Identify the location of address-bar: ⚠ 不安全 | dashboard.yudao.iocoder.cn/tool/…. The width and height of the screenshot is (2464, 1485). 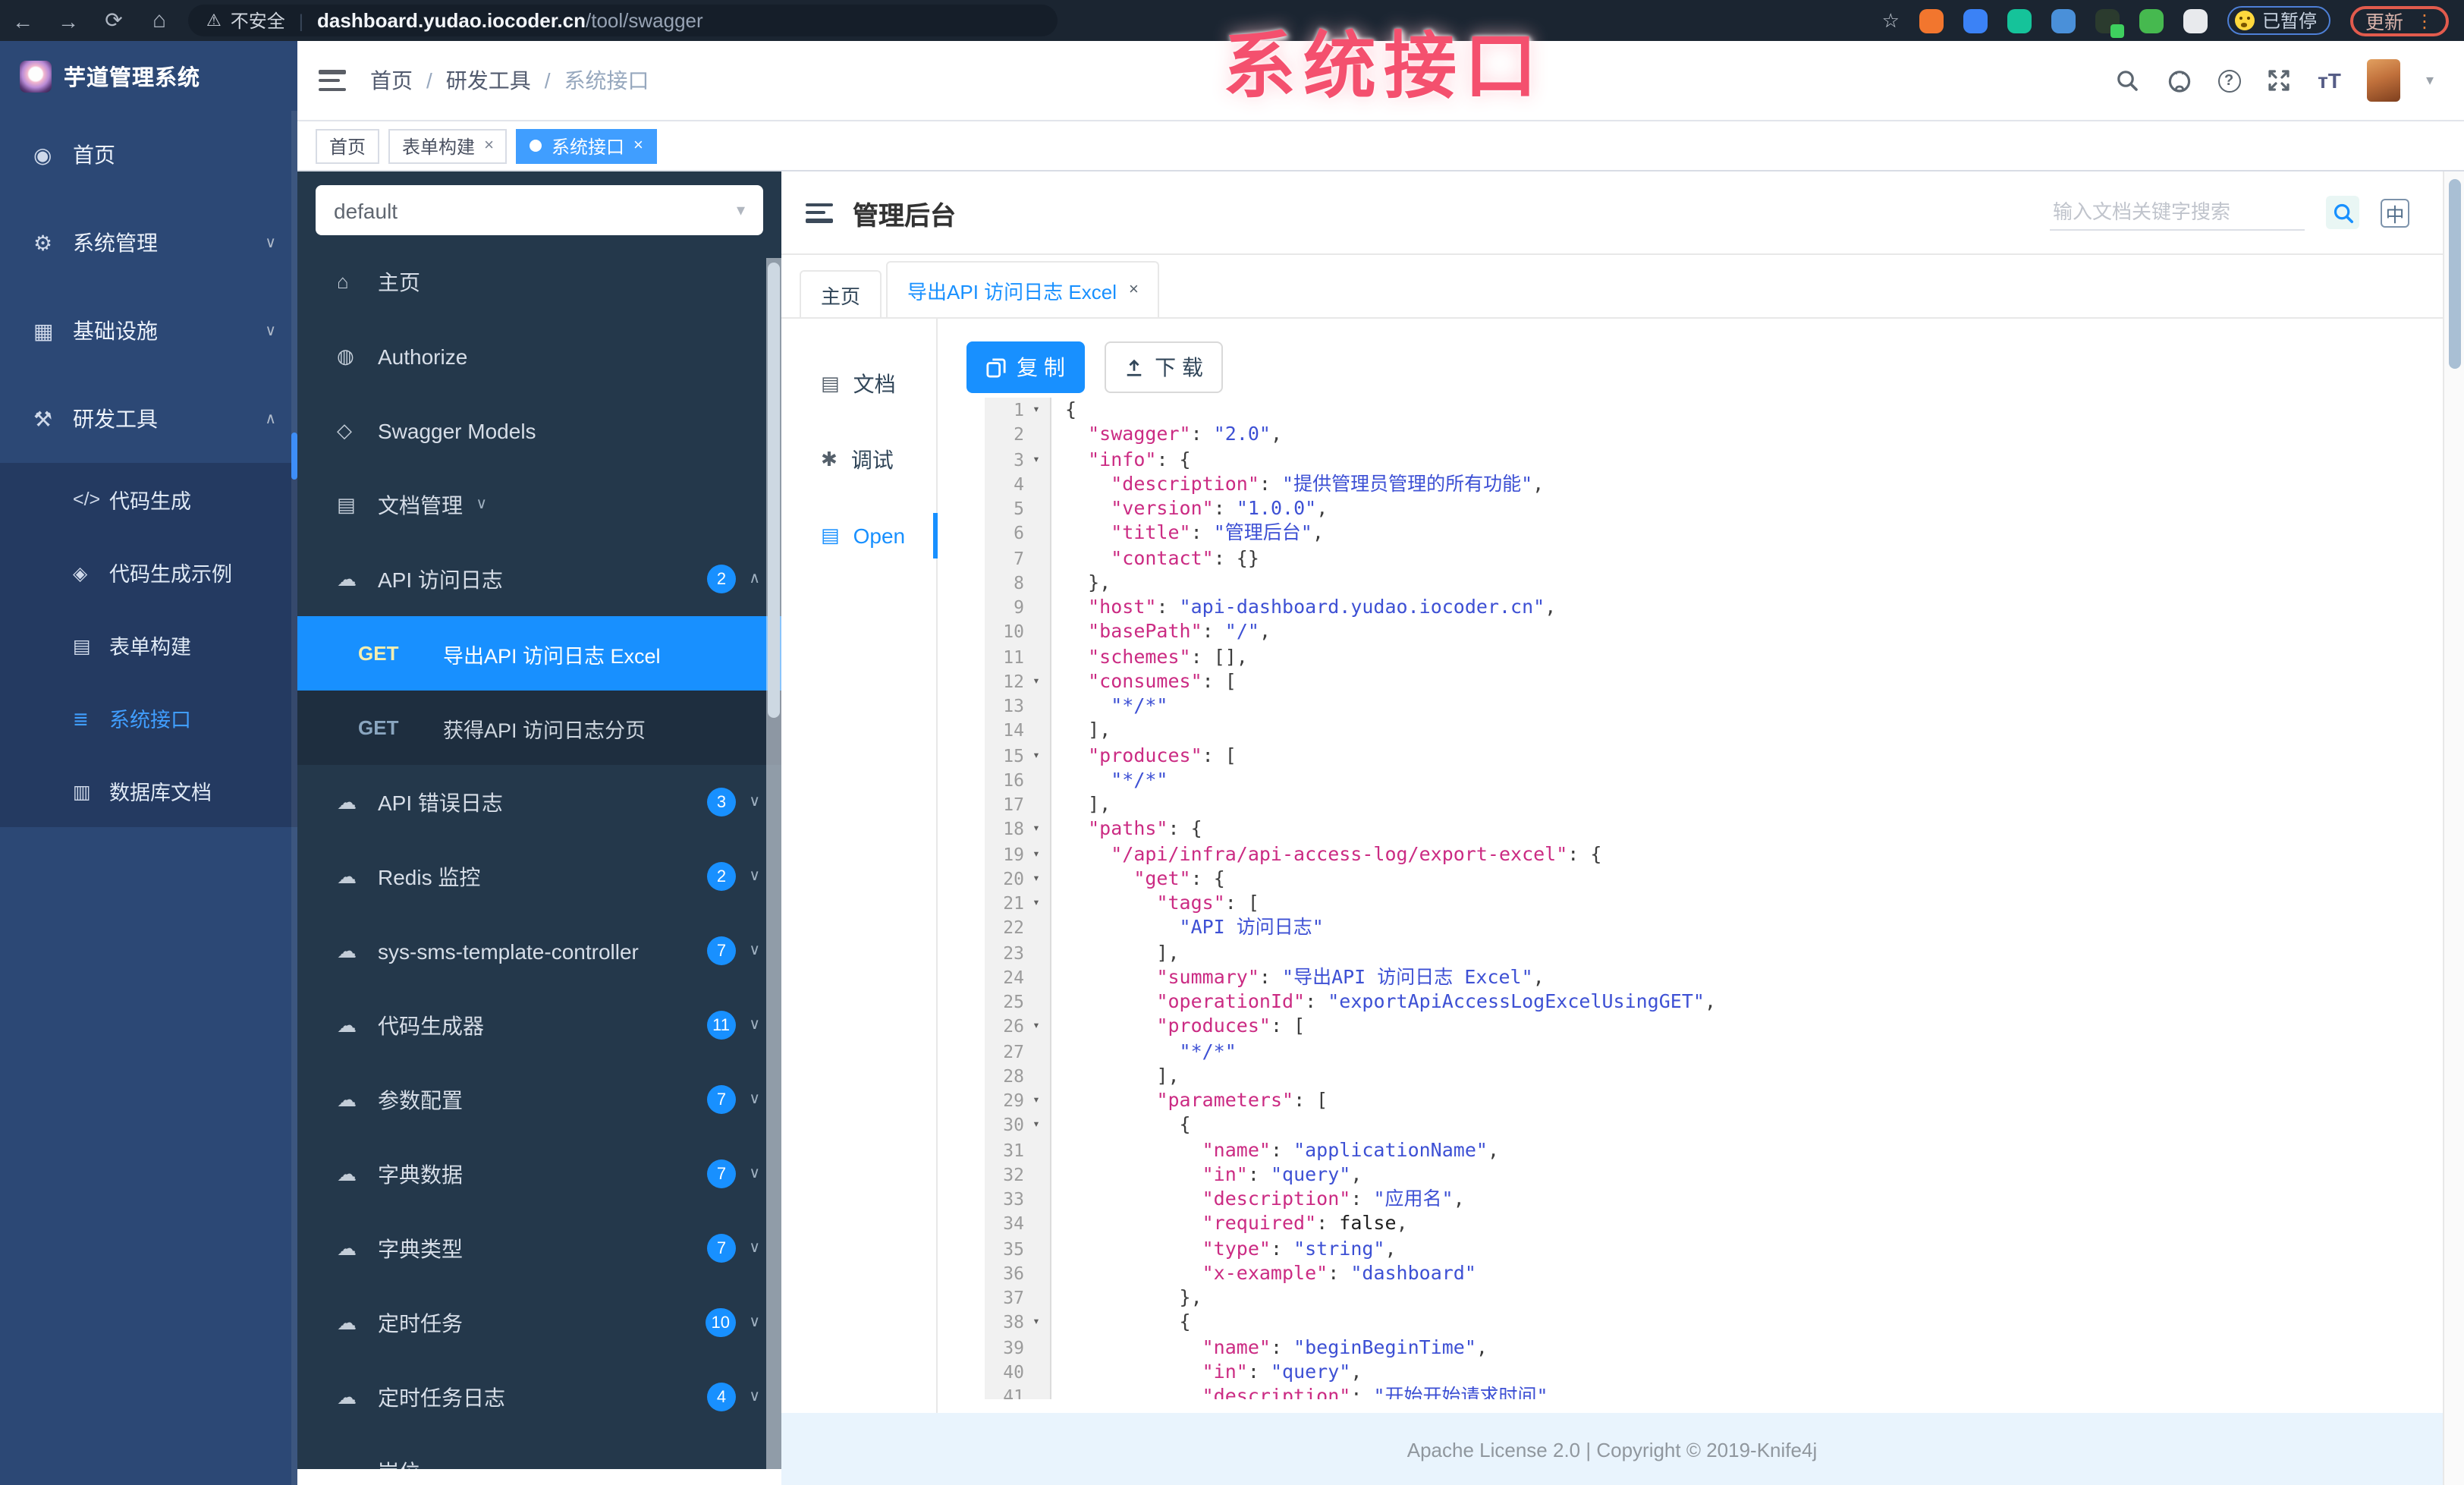
(623, 20).